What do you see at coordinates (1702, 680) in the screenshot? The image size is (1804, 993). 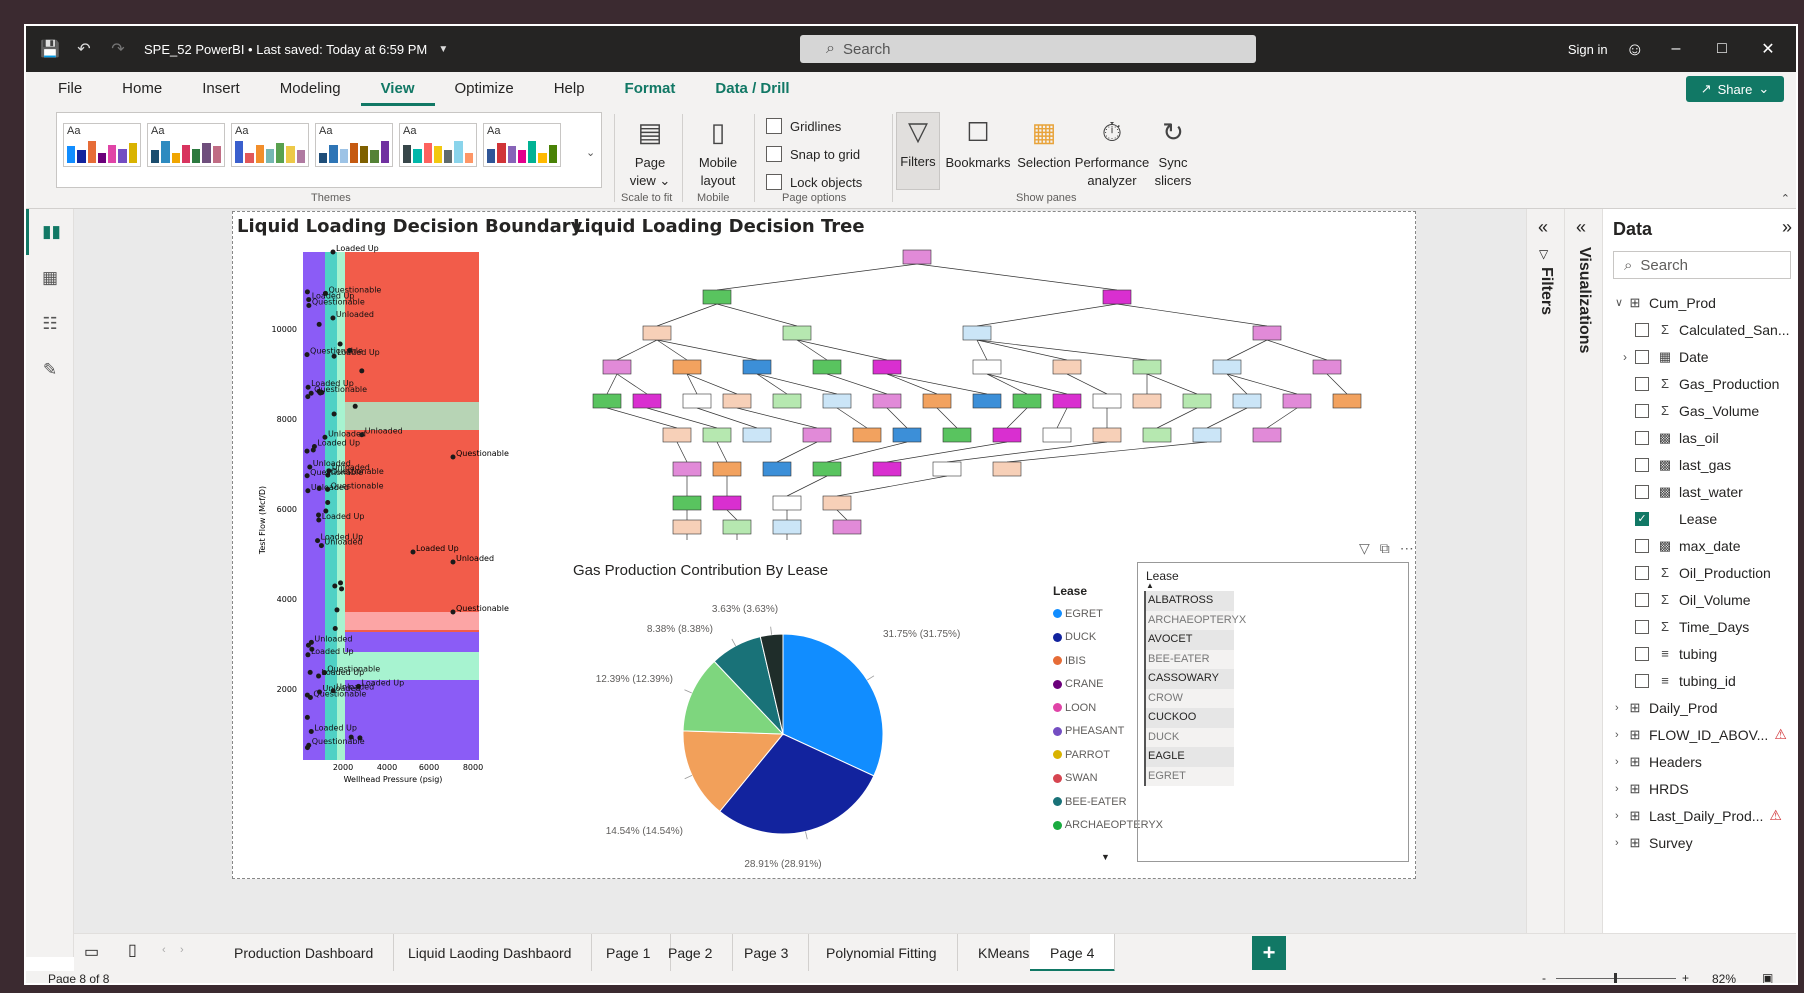 I see `field-item: ≡ tubing_id` at bounding box center [1702, 680].